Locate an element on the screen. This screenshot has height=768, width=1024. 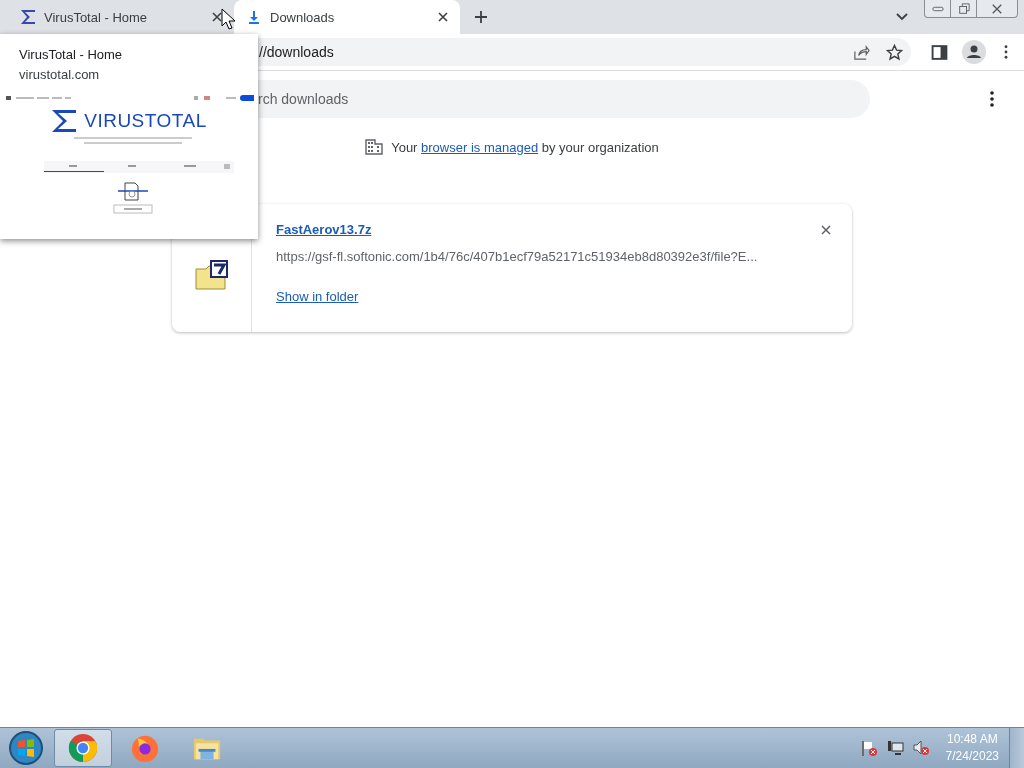
show-in-folder-link: Show in folder is located at coordinates (317, 296).